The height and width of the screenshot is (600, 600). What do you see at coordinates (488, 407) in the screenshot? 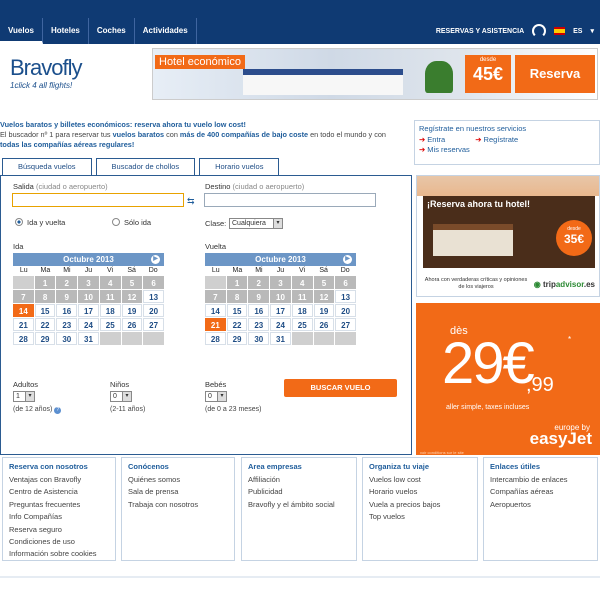
I see `easyjet-fine-print: aller simple, taxes incluses` at bounding box center [488, 407].